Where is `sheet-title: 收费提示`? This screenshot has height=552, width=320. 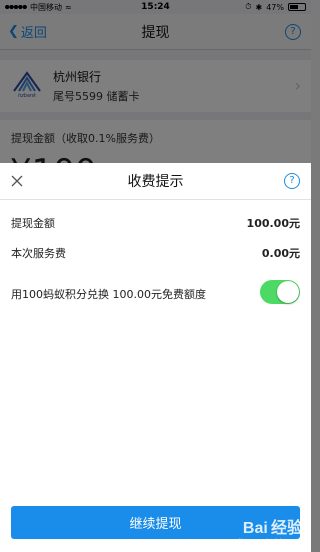
sheet-title: 收费提示 is located at coordinates (155, 182).